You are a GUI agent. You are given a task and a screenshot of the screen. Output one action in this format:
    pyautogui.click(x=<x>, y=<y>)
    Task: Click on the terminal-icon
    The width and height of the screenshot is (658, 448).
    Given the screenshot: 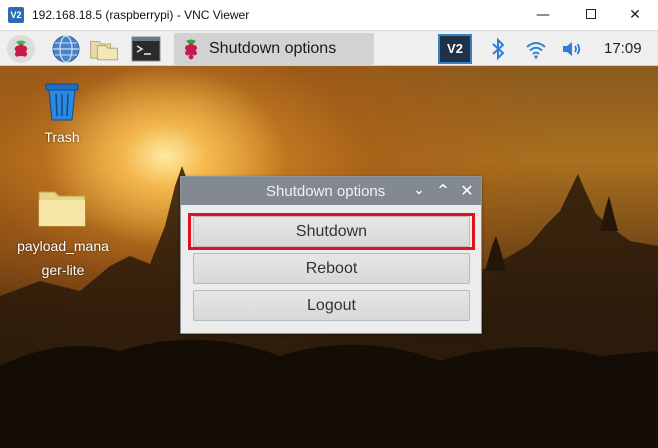 What is the action you would take?
    pyautogui.click(x=146, y=49)
    